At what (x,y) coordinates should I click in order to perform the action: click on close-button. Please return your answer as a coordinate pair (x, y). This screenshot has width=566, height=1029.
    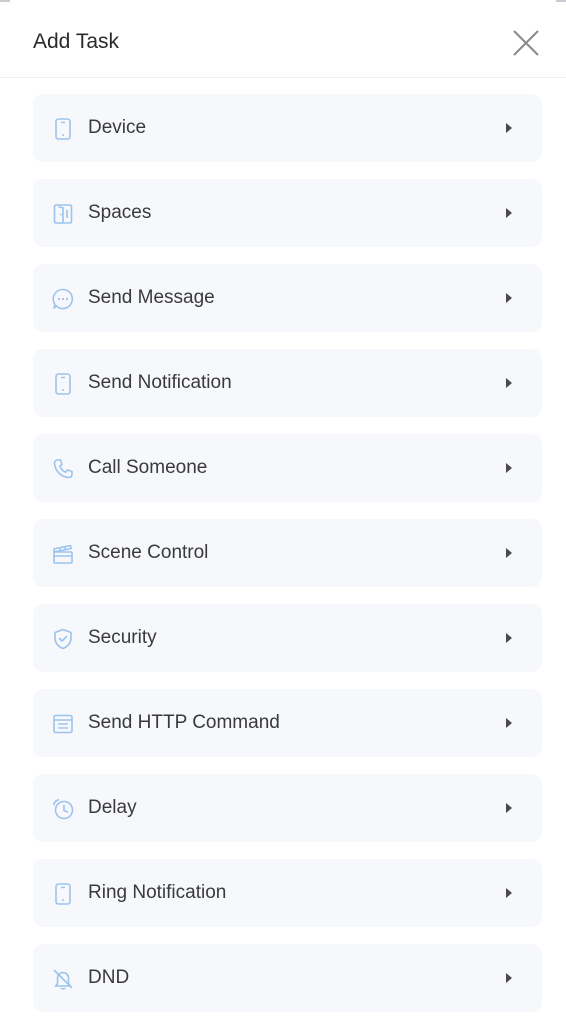
    Looking at the image, I should click on (526, 43).